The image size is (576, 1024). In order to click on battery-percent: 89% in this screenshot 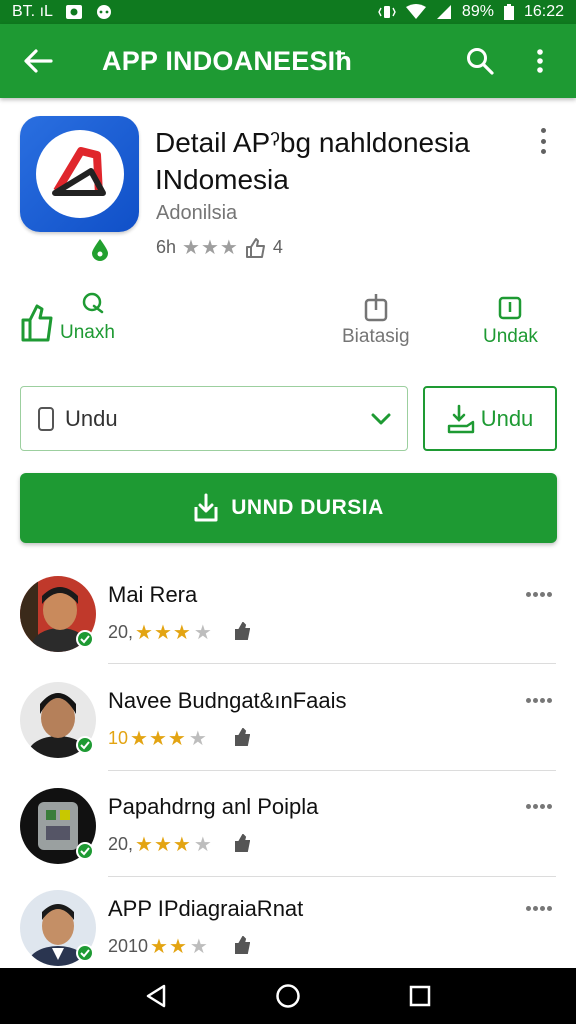, I will do `click(477, 11)`.